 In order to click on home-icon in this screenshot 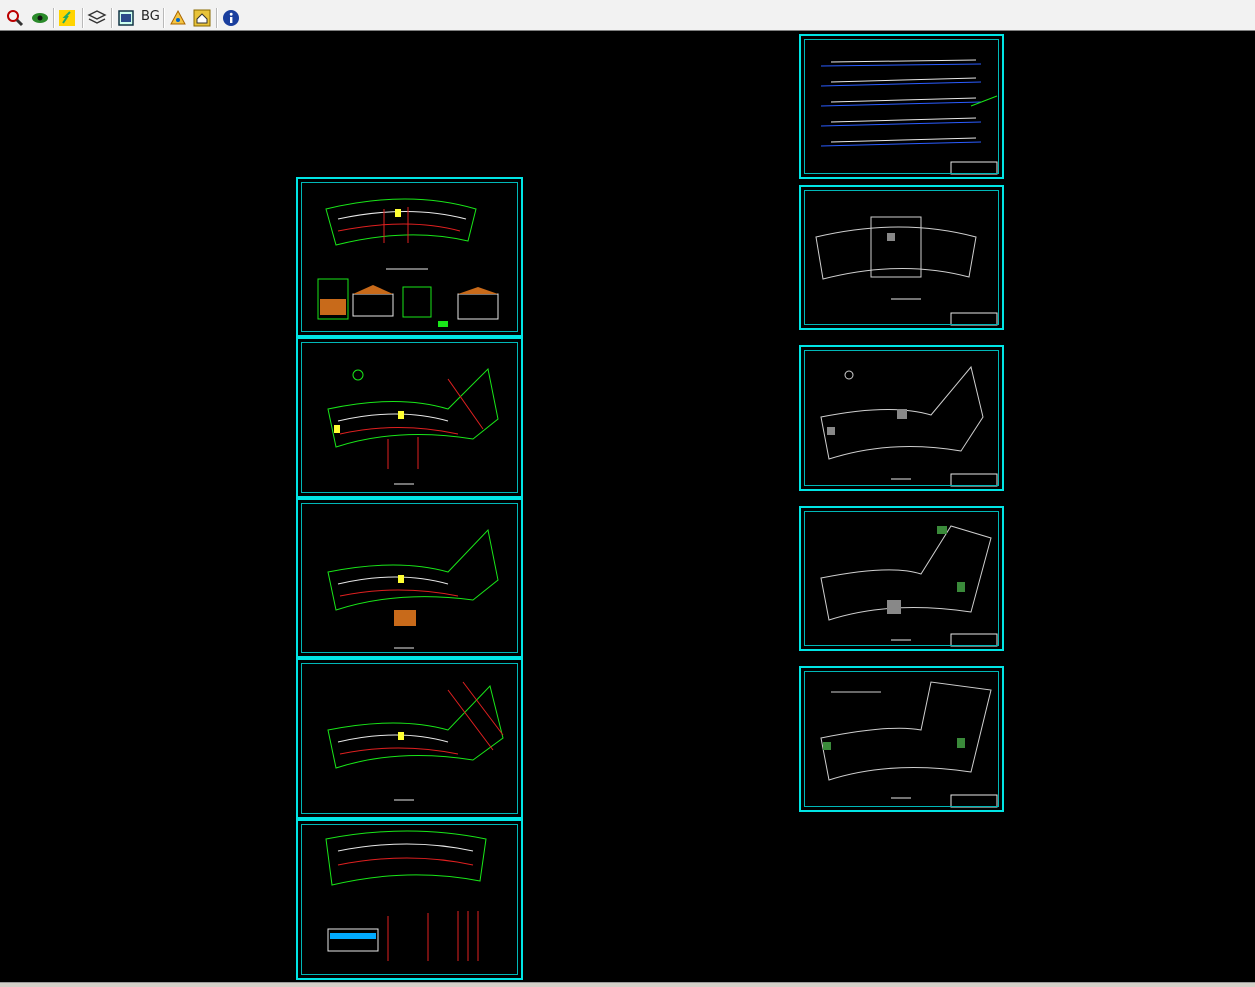, I will do `click(202, 18)`.